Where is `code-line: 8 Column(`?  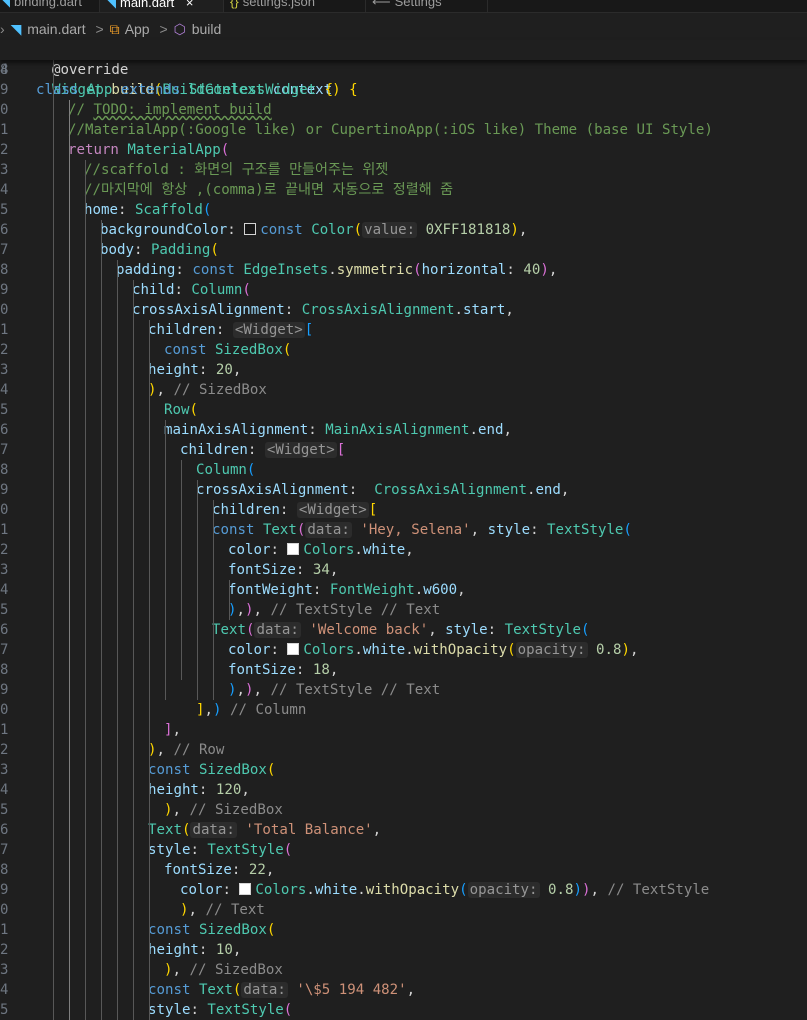 code-line: 8 Column( is located at coordinates (403, 470).